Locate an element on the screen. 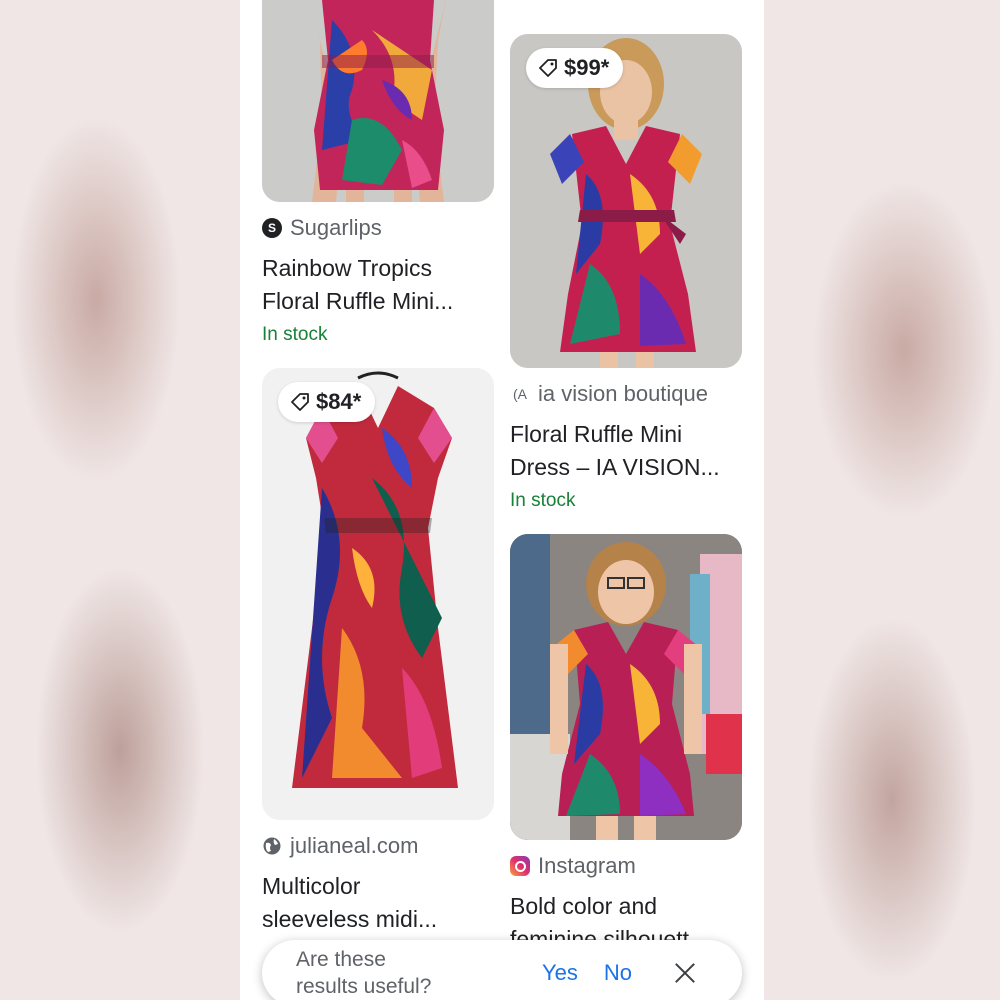 Image resolution: width=1000 pixels, height=1000 pixels. title-line-1: Multicolor is located at coordinates (311, 886).